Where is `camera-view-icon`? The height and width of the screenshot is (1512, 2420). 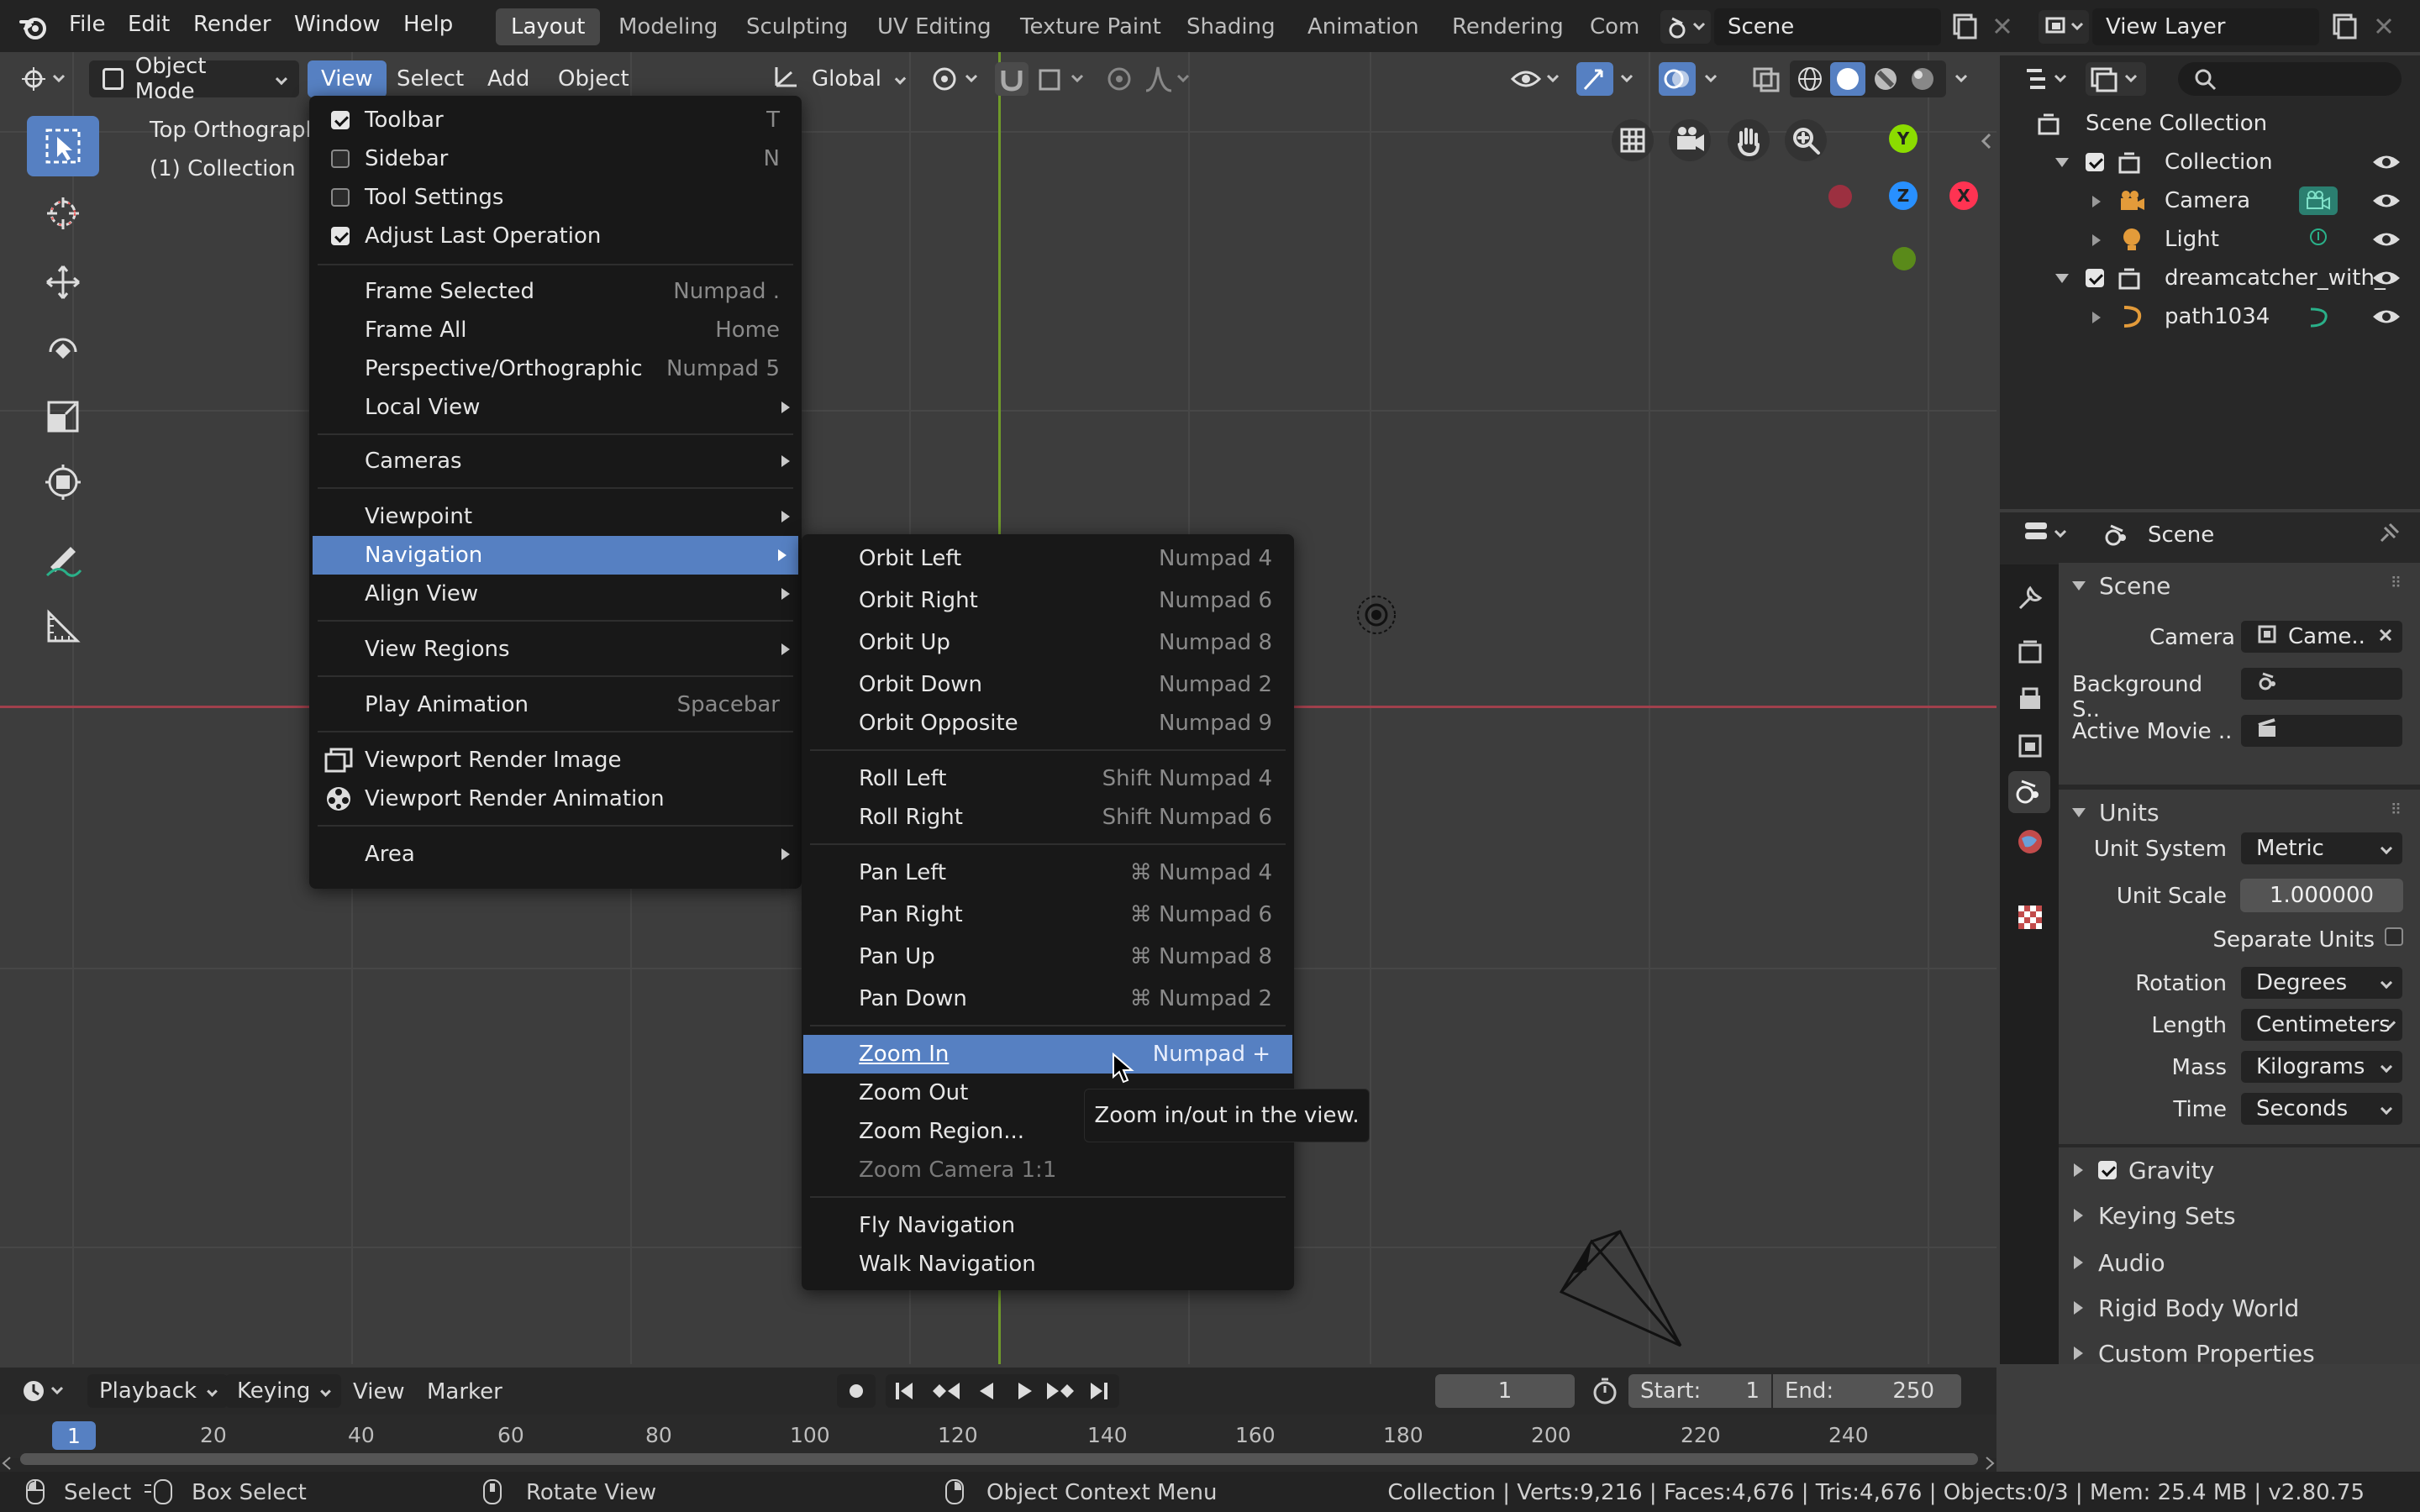 camera-view-icon is located at coordinates (1690, 140).